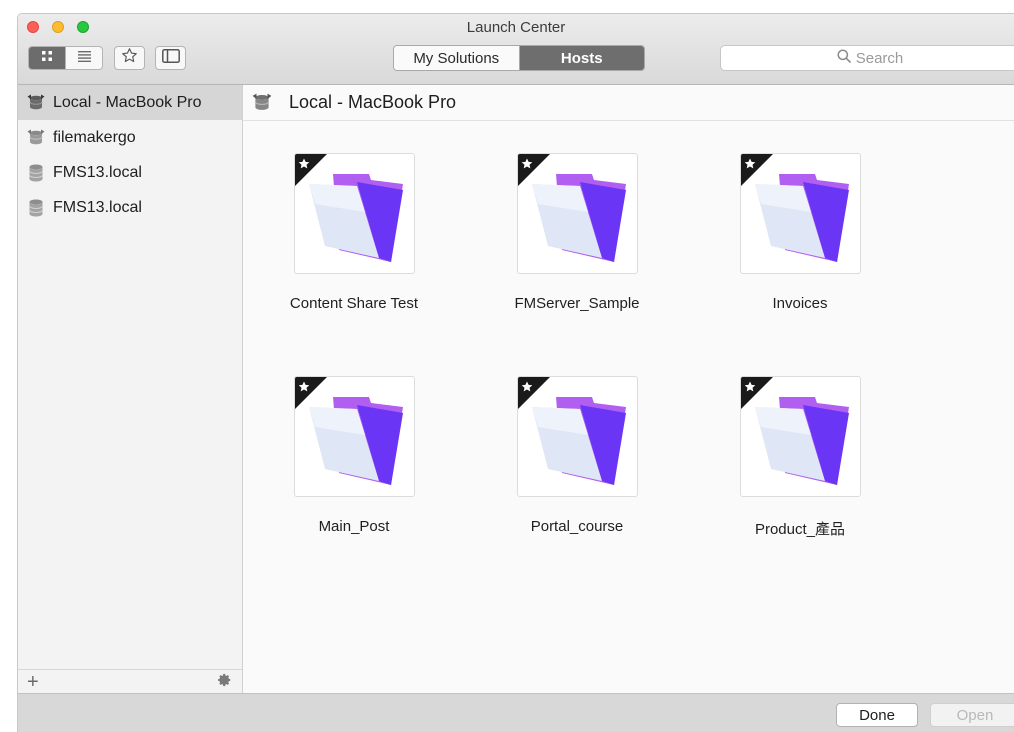  I want to click on favorite-button, so click(129, 58).